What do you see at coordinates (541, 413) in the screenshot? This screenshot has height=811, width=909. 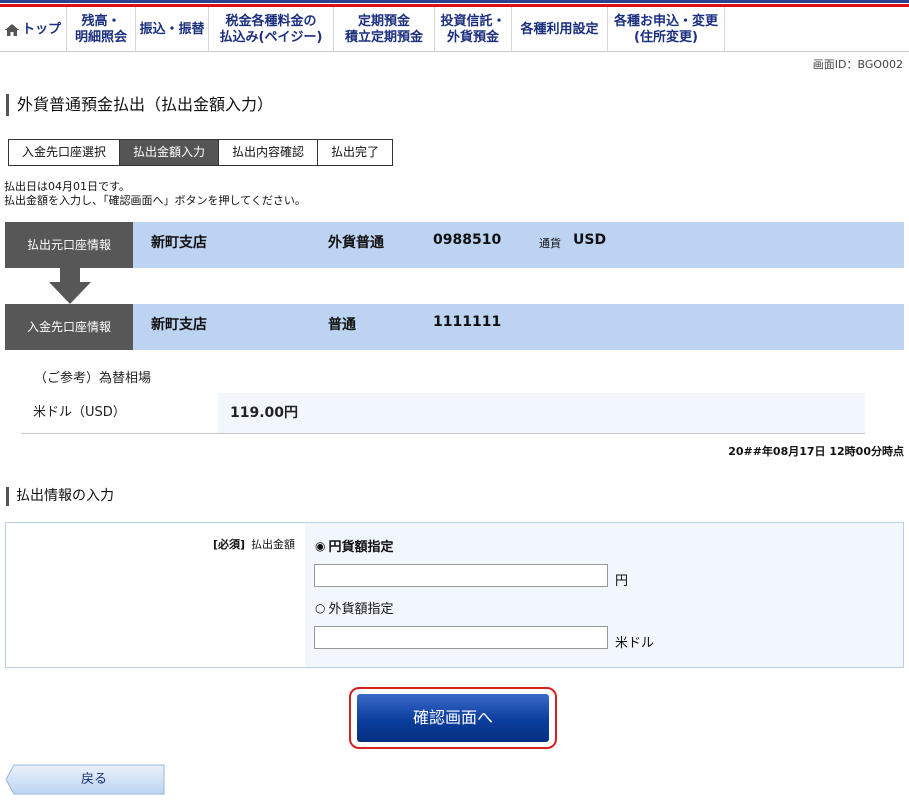 I see `reference-rate-value: 119.00円` at bounding box center [541, 413].